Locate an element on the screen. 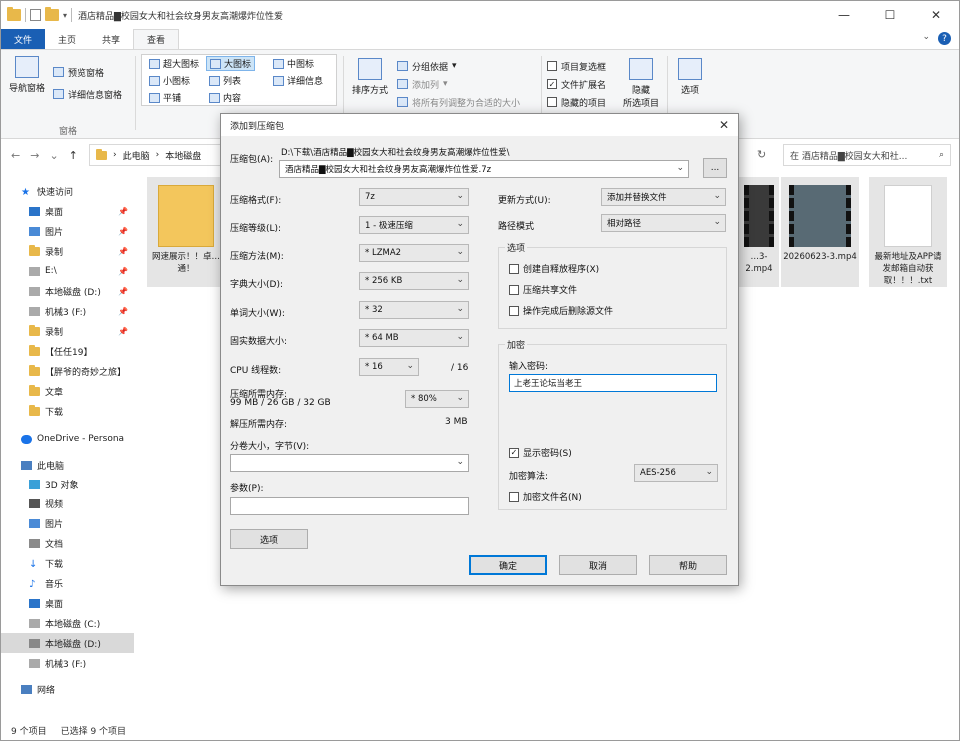 The image size is (960, 741). preview-pane-button: 预览窗格 is located at coordinates (87, 72).